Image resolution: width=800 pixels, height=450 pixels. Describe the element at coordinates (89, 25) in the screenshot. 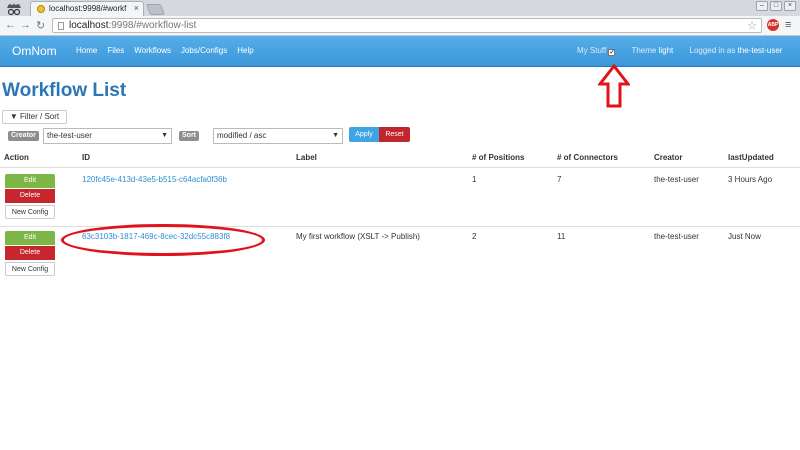

I see `url-host: localhost` at that location.